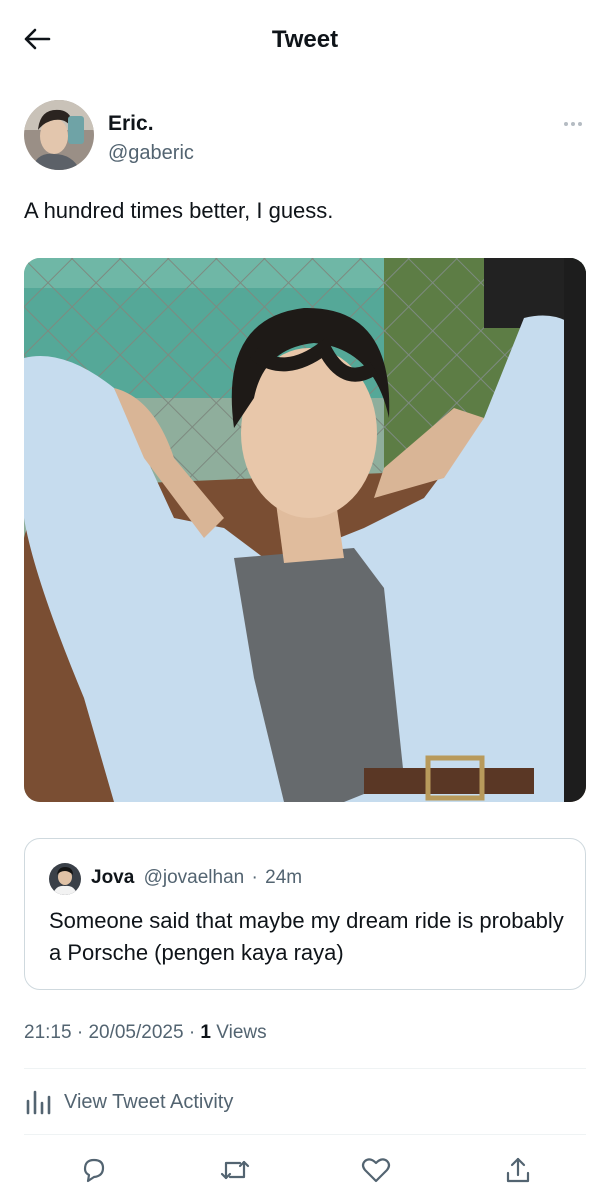  I want to click on tweet-time: 21:15, so click(48, 1032).